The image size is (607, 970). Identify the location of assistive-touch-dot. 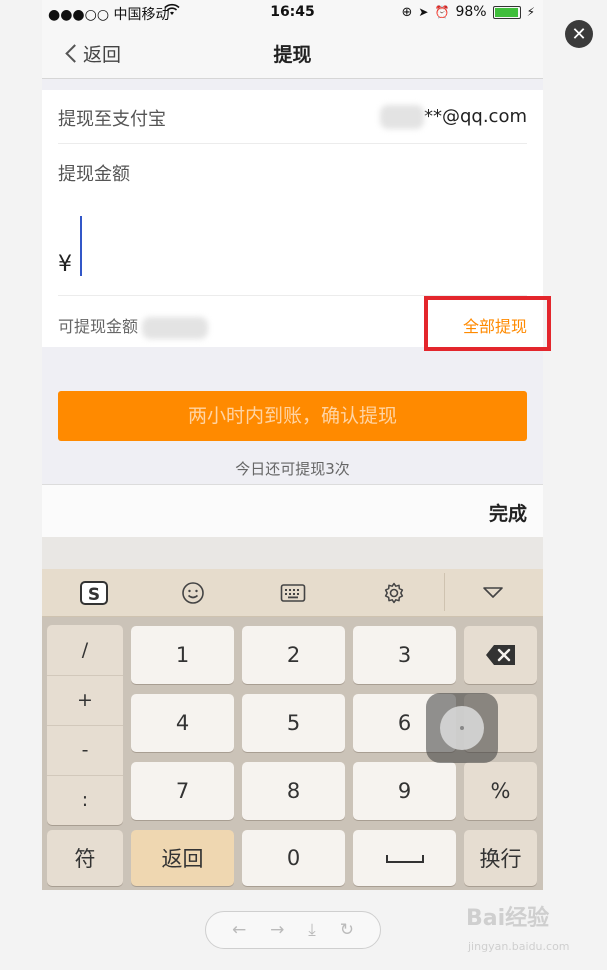
(462, 728).